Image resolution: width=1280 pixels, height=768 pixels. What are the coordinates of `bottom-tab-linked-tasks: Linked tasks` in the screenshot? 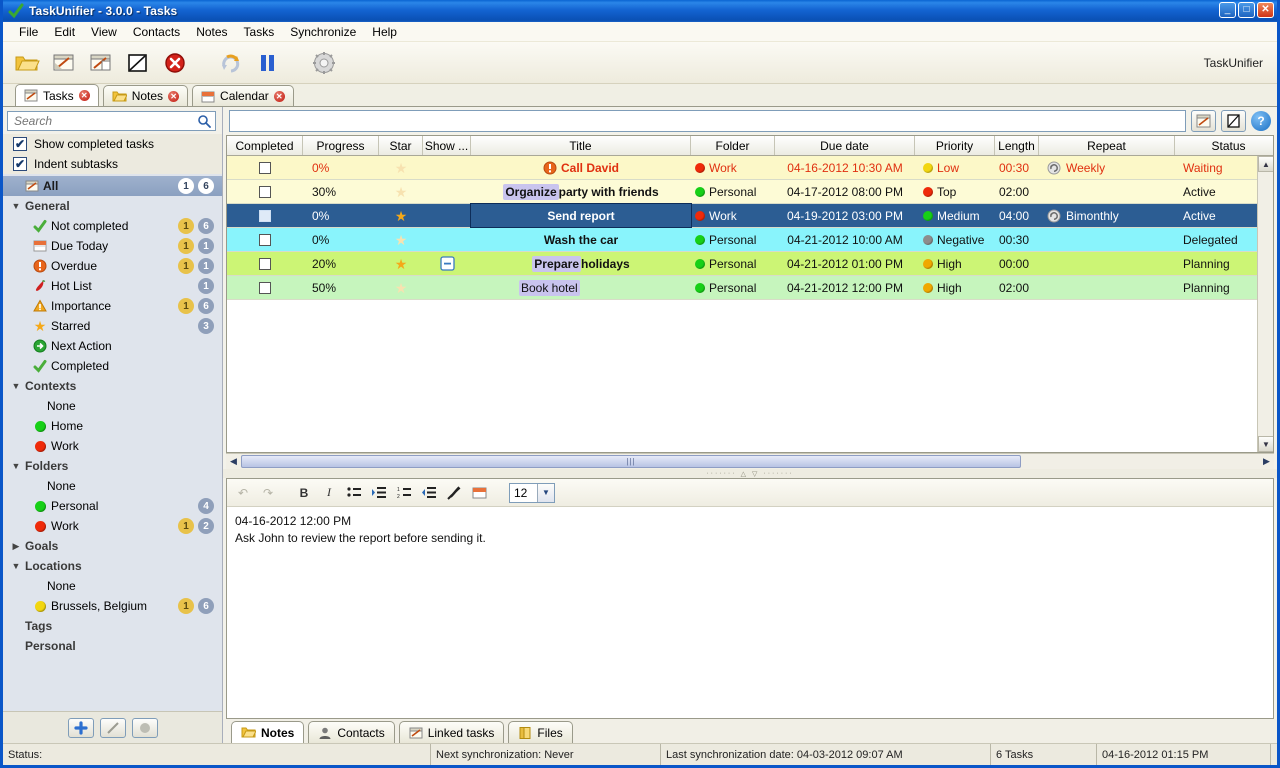 It's located at (451, 732).